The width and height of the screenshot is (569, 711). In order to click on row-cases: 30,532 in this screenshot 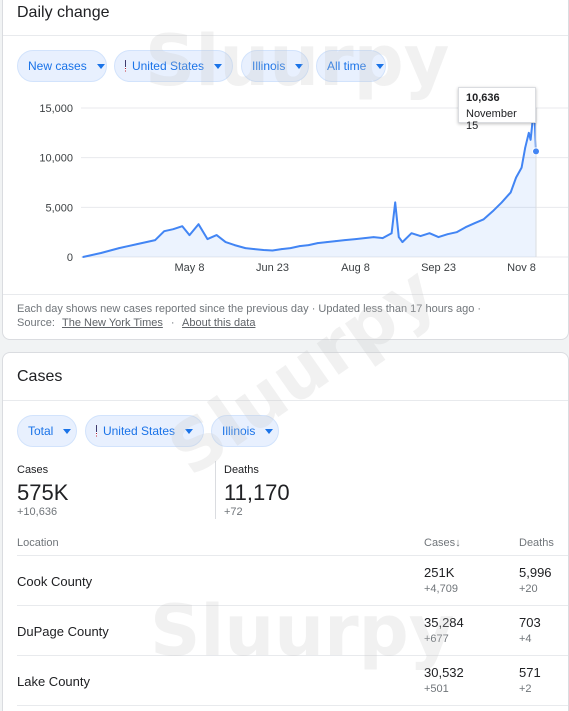, I will do `click(444, 672)`.